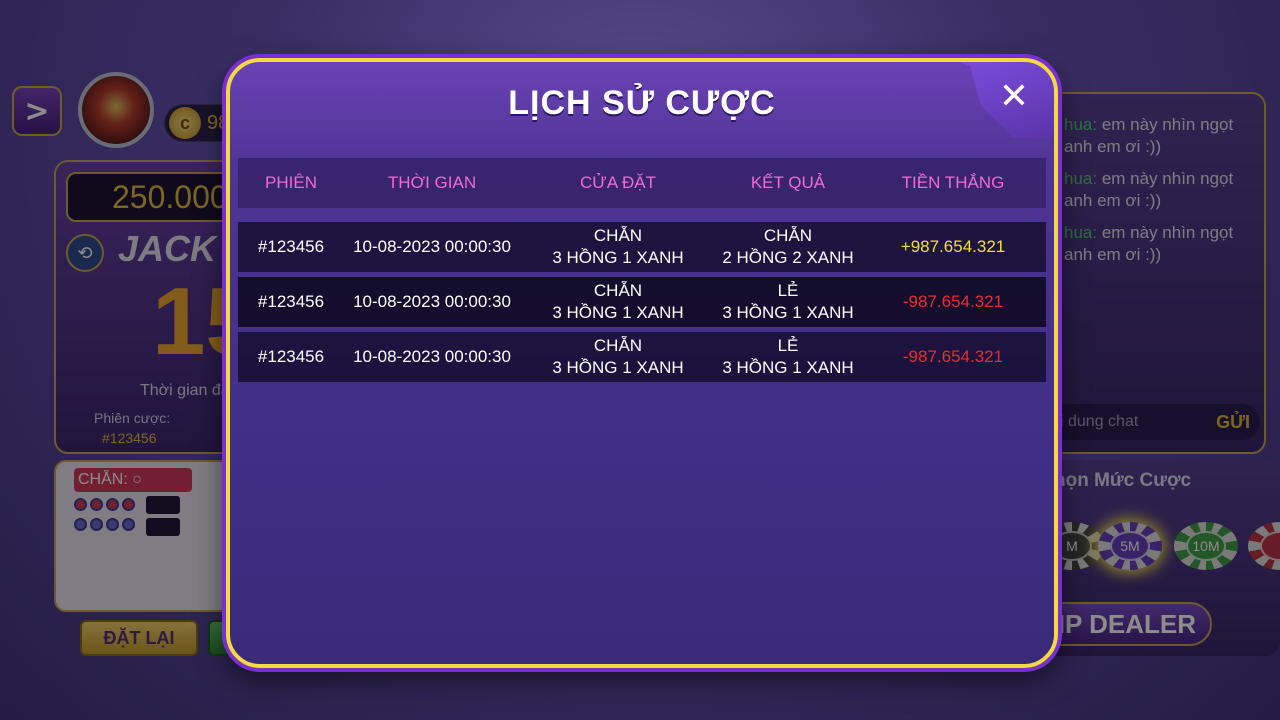 The width and height of the screenshot is (1280, 720). I want to click on chip-5m: 5M, so click(1130, 546).